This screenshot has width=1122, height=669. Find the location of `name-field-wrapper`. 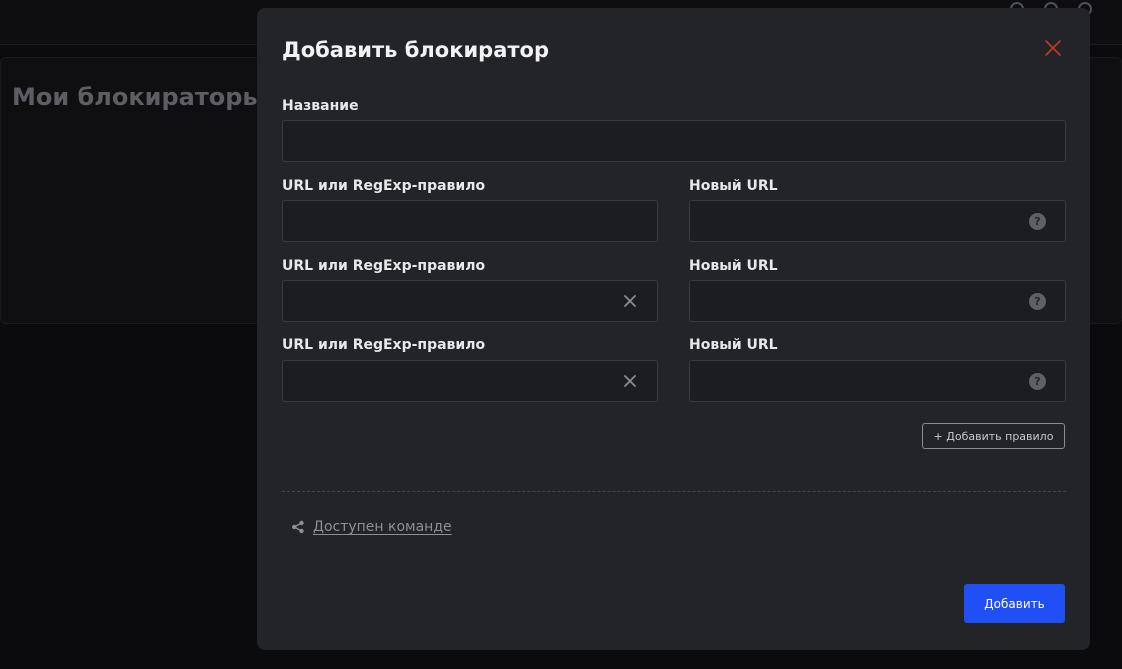

name-field-wrapper is located at coordinates (674, 141).